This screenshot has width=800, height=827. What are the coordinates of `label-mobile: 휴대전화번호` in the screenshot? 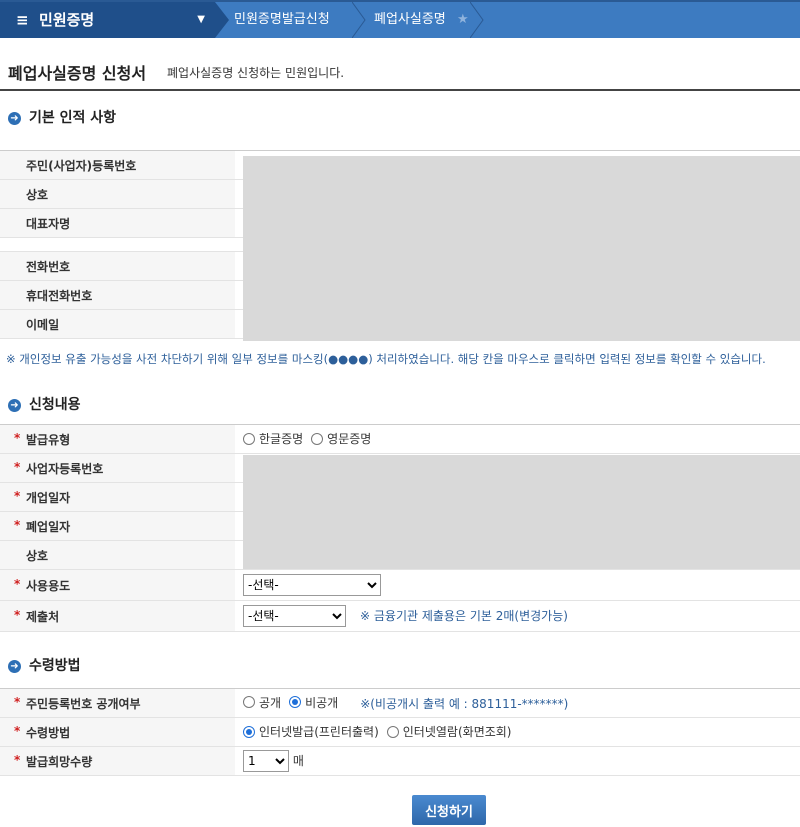 It's located at (117, 295).